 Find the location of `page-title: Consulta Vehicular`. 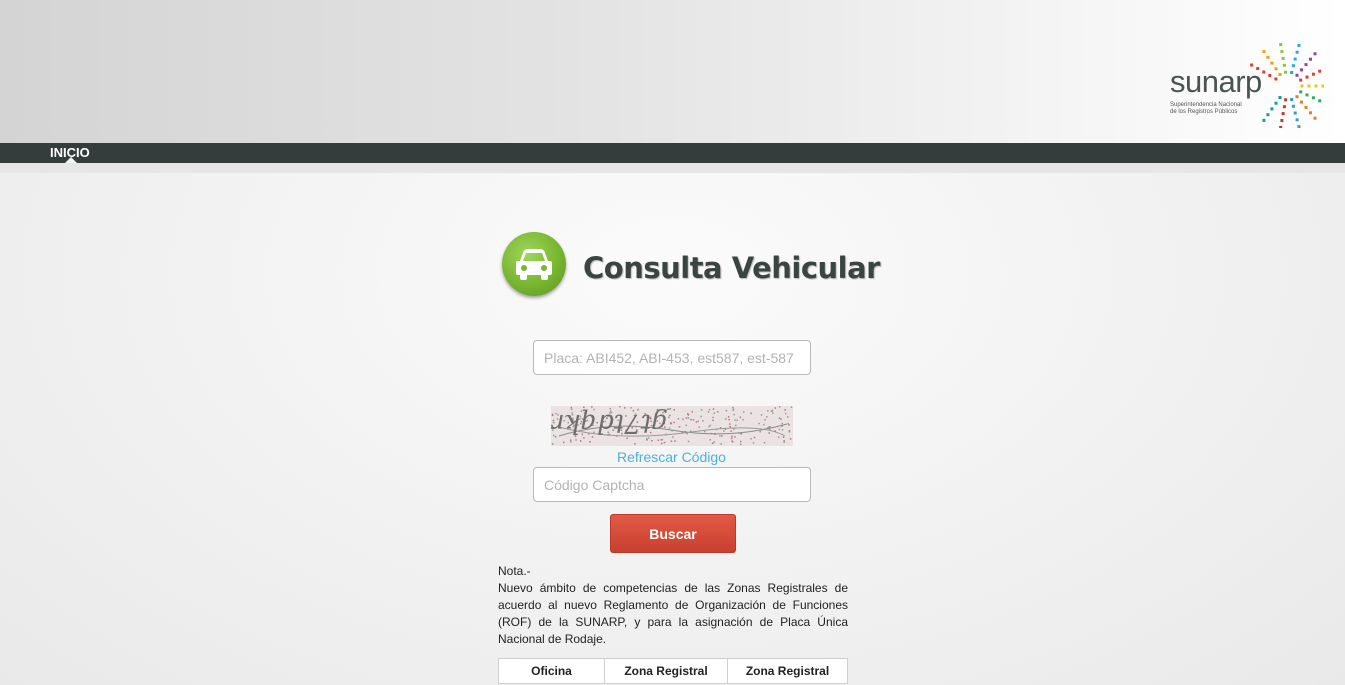

page-title: Consulta Vehicular is located at coordinates (732, 268).